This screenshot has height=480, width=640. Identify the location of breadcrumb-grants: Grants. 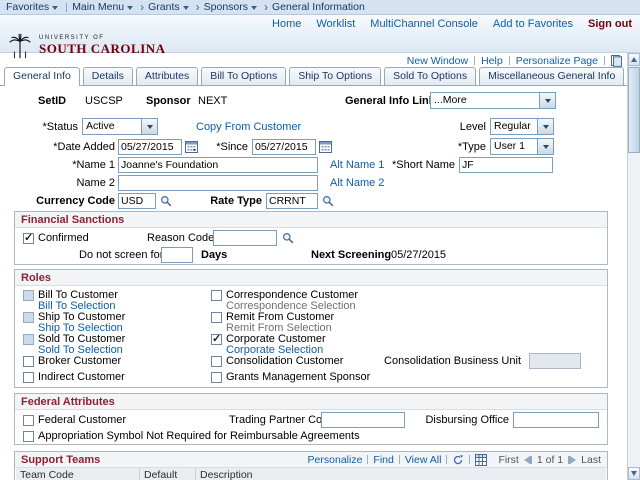
(164, 7).